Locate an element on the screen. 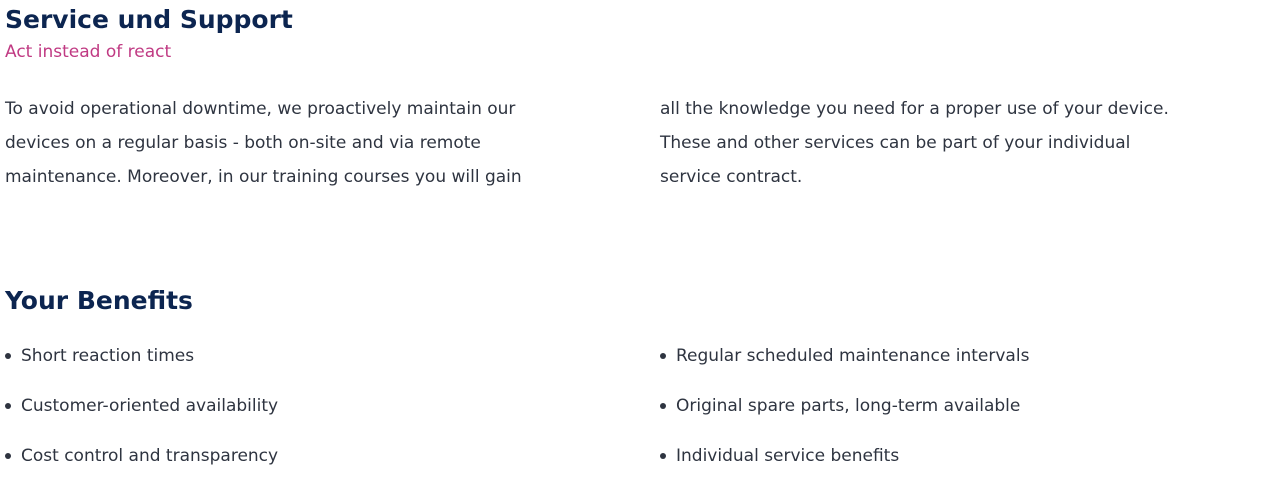 This screenshot has height=493, width=1277. benefit-label: Customer-oriented availability is located at coordinates (150, 406).